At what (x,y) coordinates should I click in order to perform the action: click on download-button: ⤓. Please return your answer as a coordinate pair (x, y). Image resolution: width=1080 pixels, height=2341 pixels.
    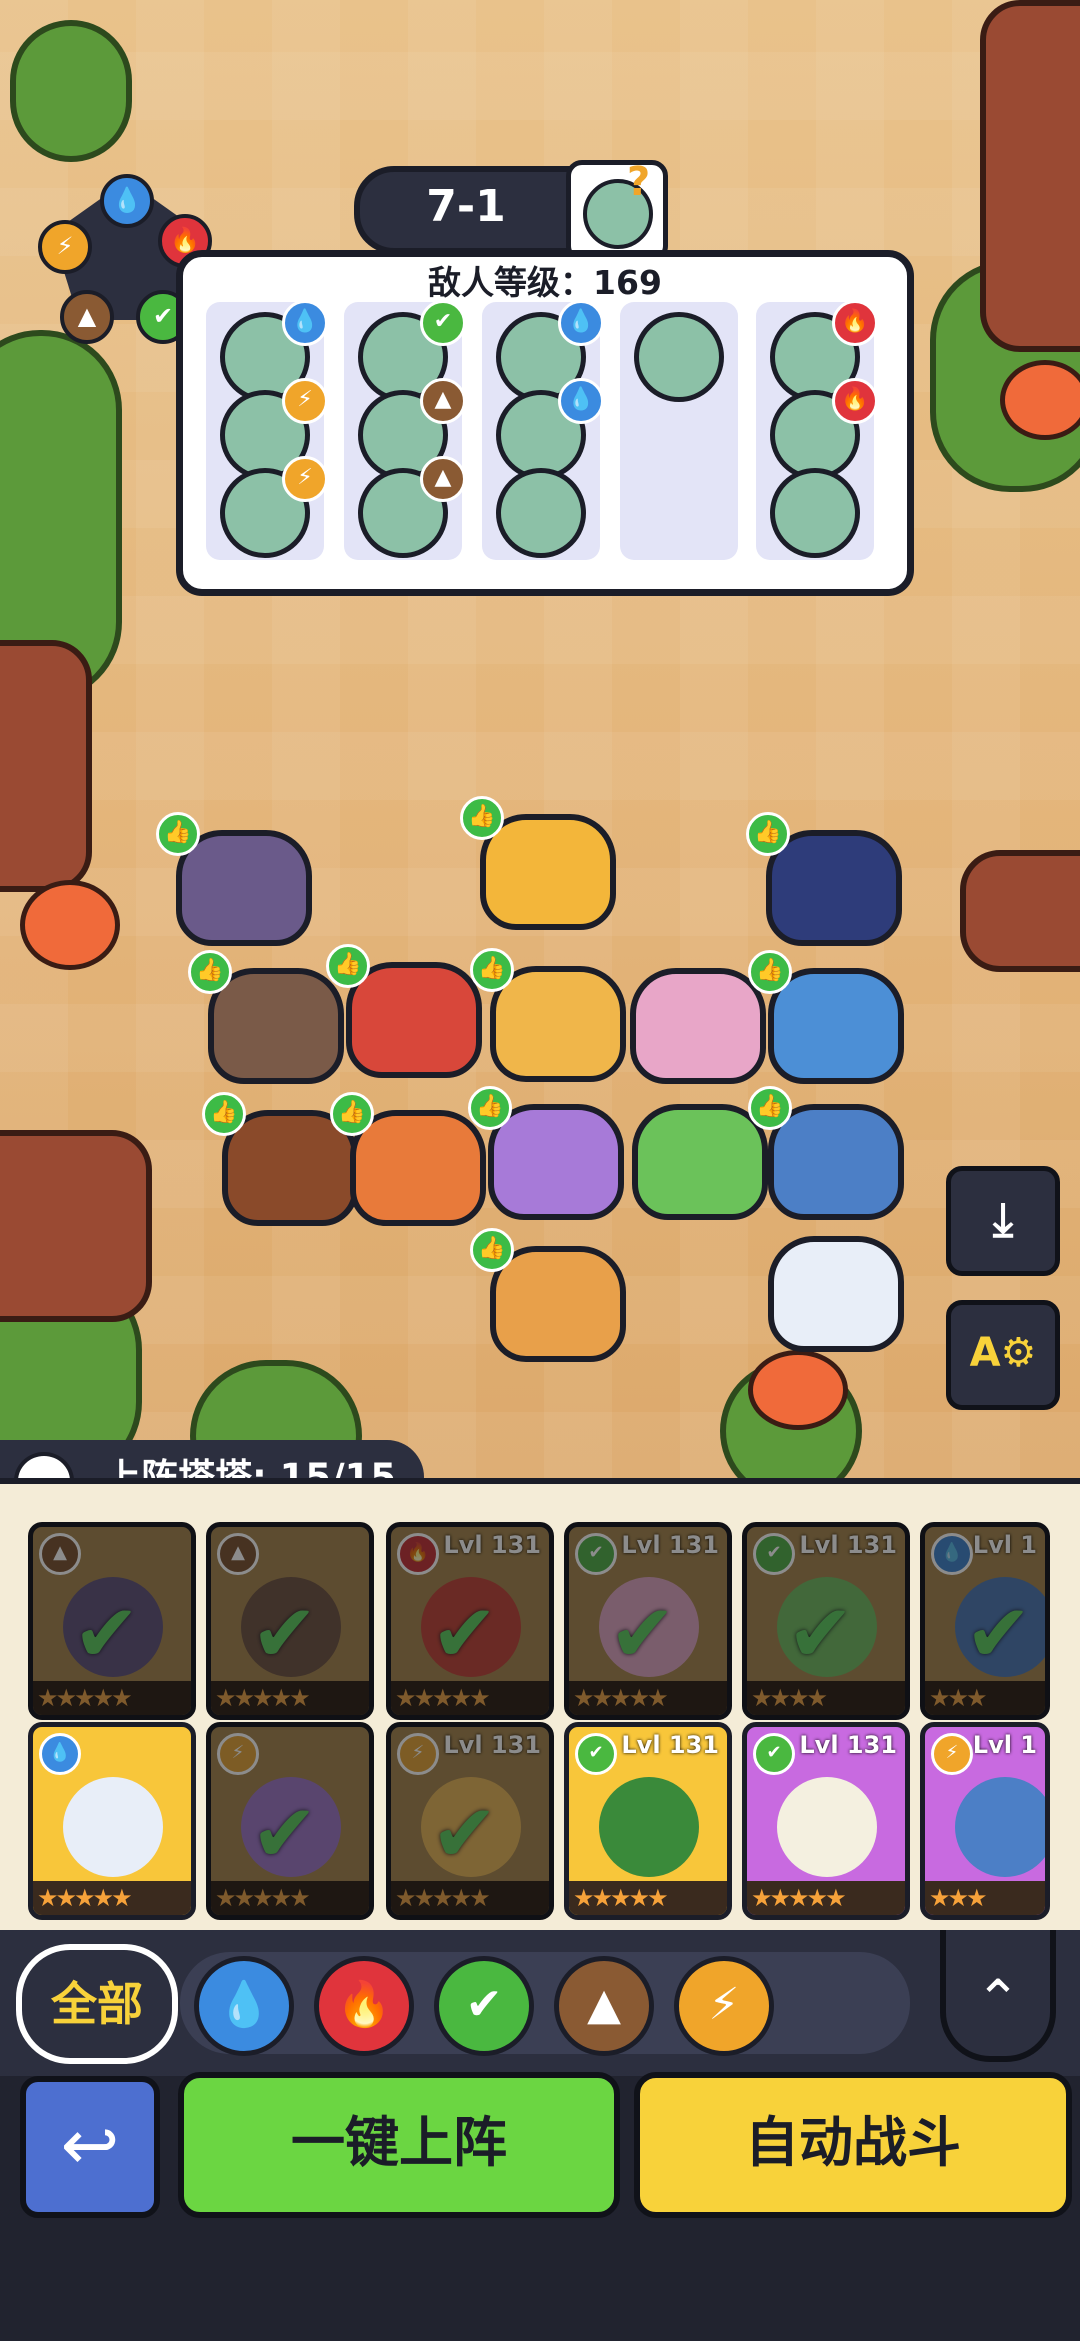
    Looking at the image, I should click on (1003, 1221).